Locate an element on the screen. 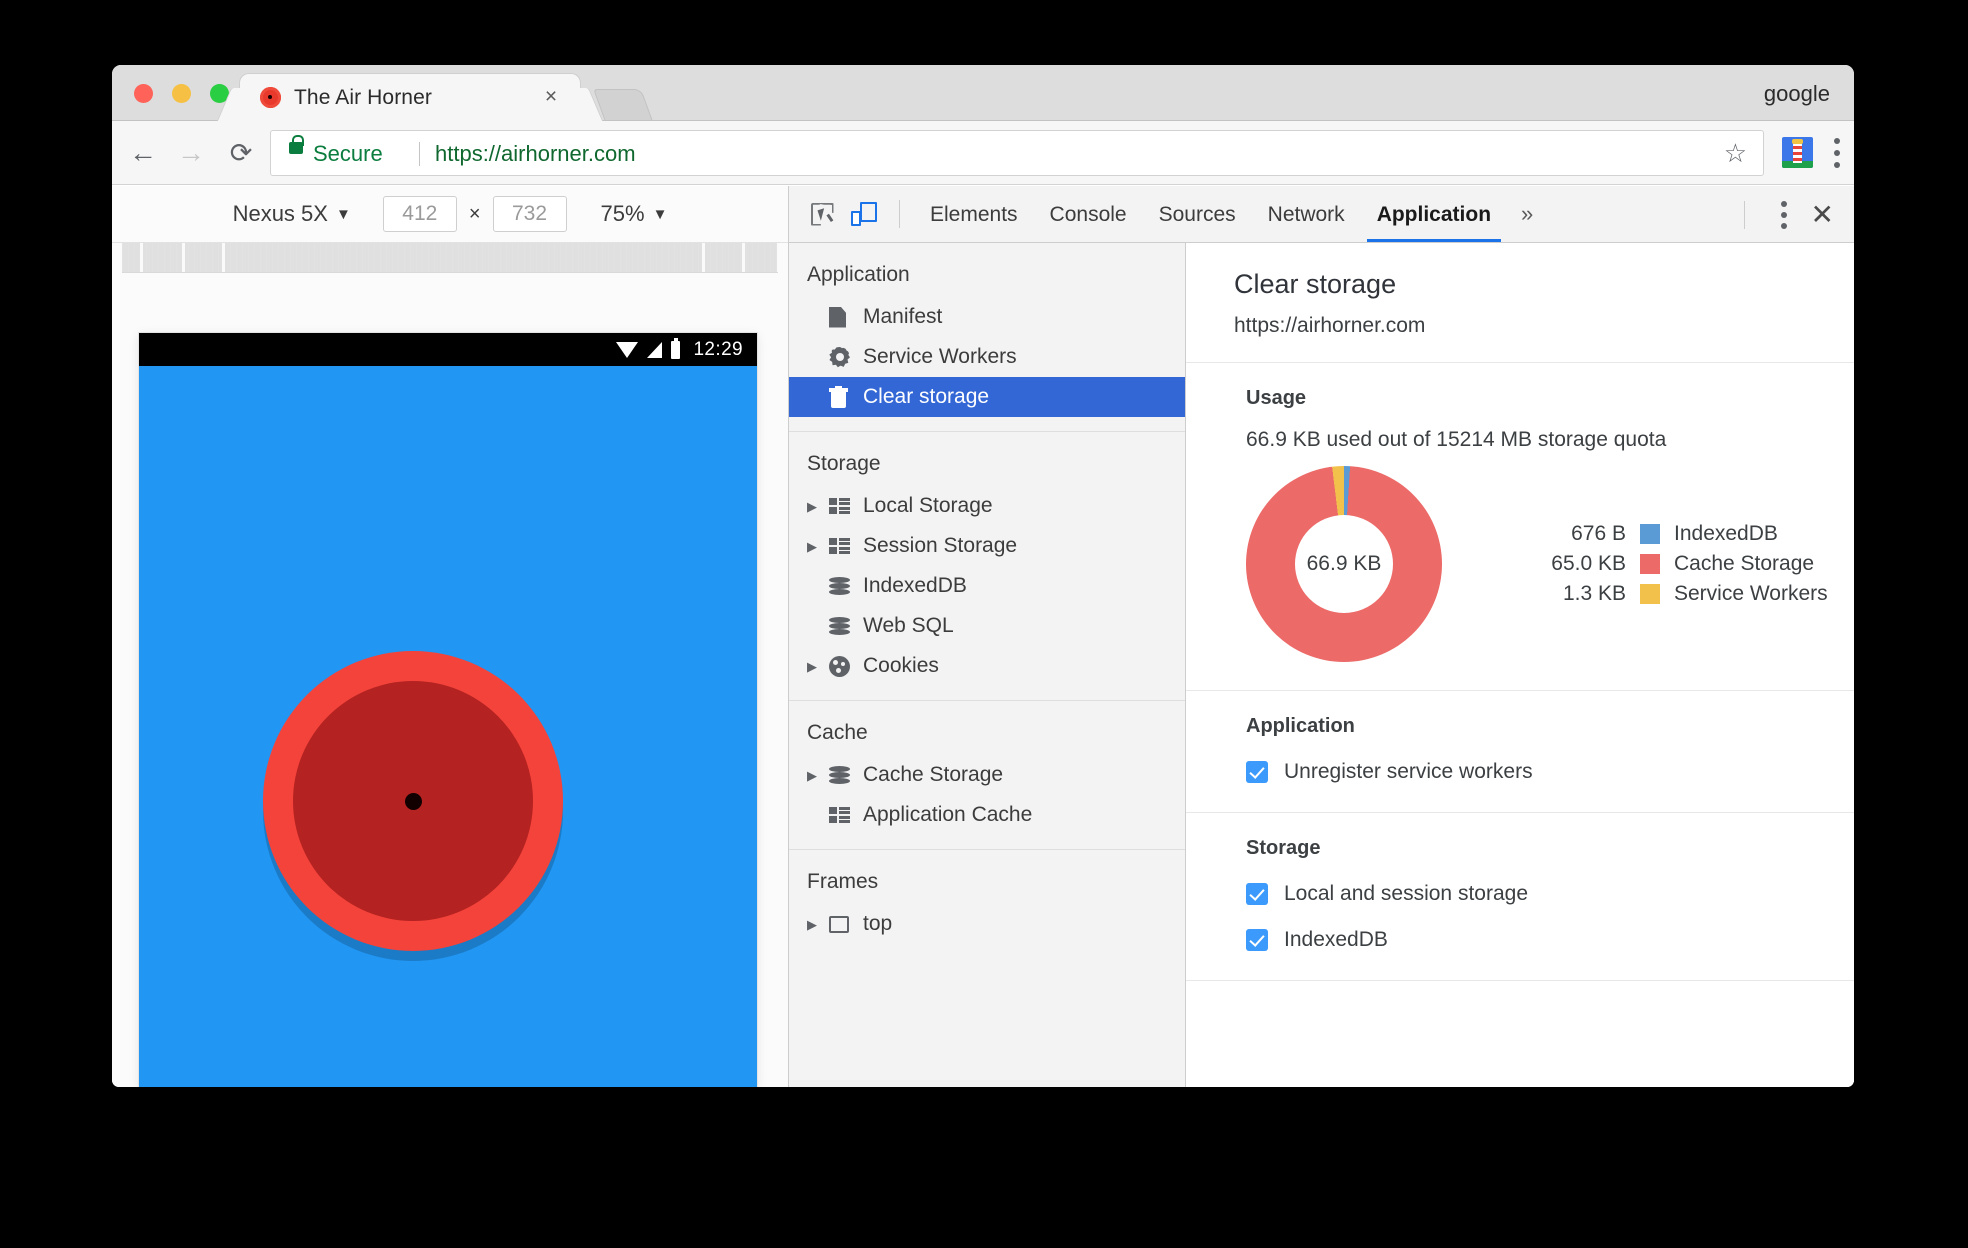  legend-item: 1.3 KB Service Workers is located at coordinates (1671, 594).